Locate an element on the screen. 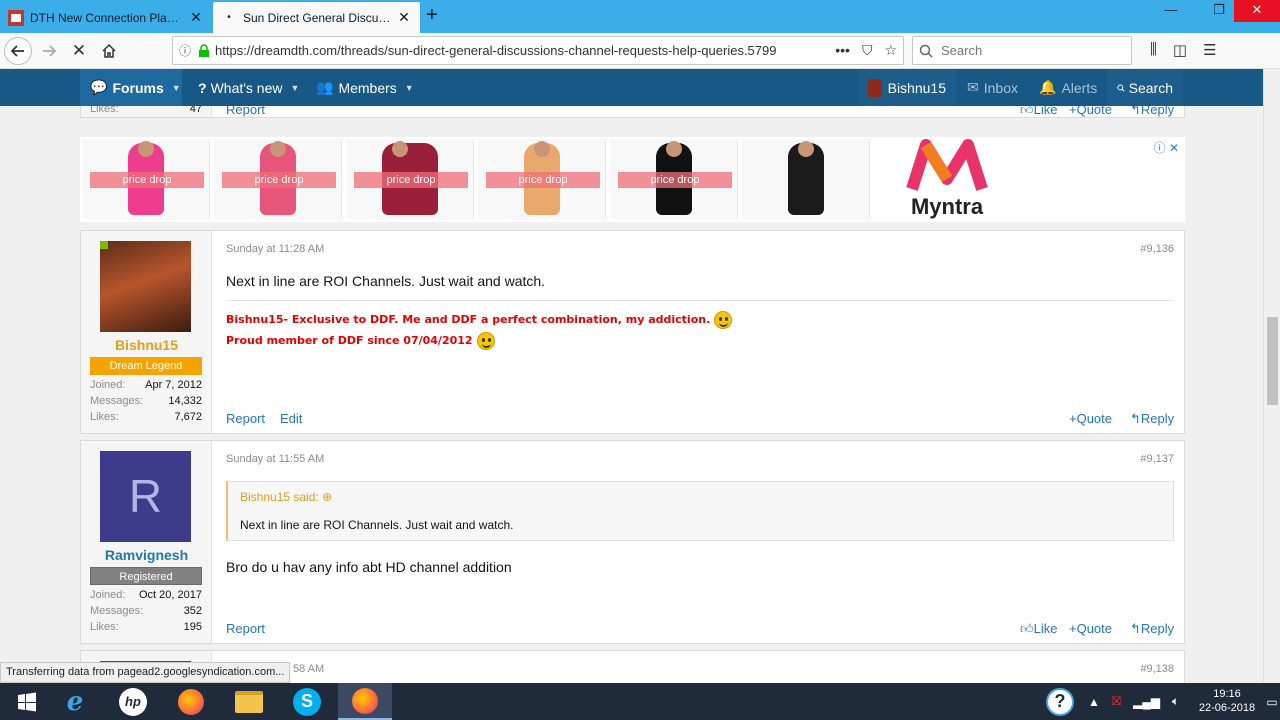  close-window-icon: ✕ is located at coordinates (1257, 11).